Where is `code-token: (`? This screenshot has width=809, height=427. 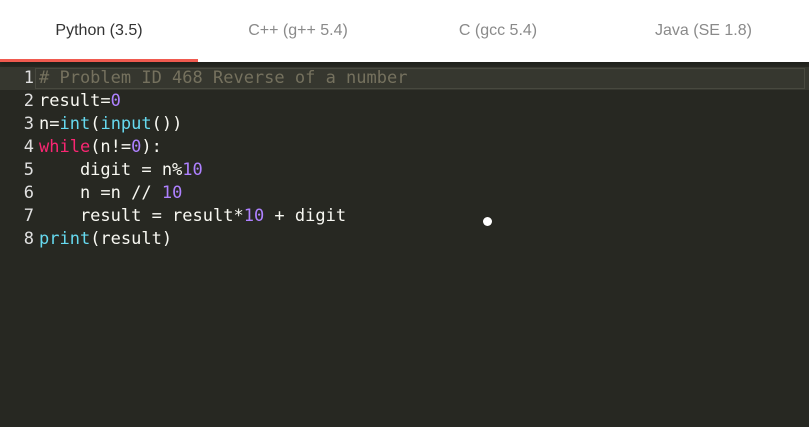
code-token: ( is located at coordinates (95, 124).